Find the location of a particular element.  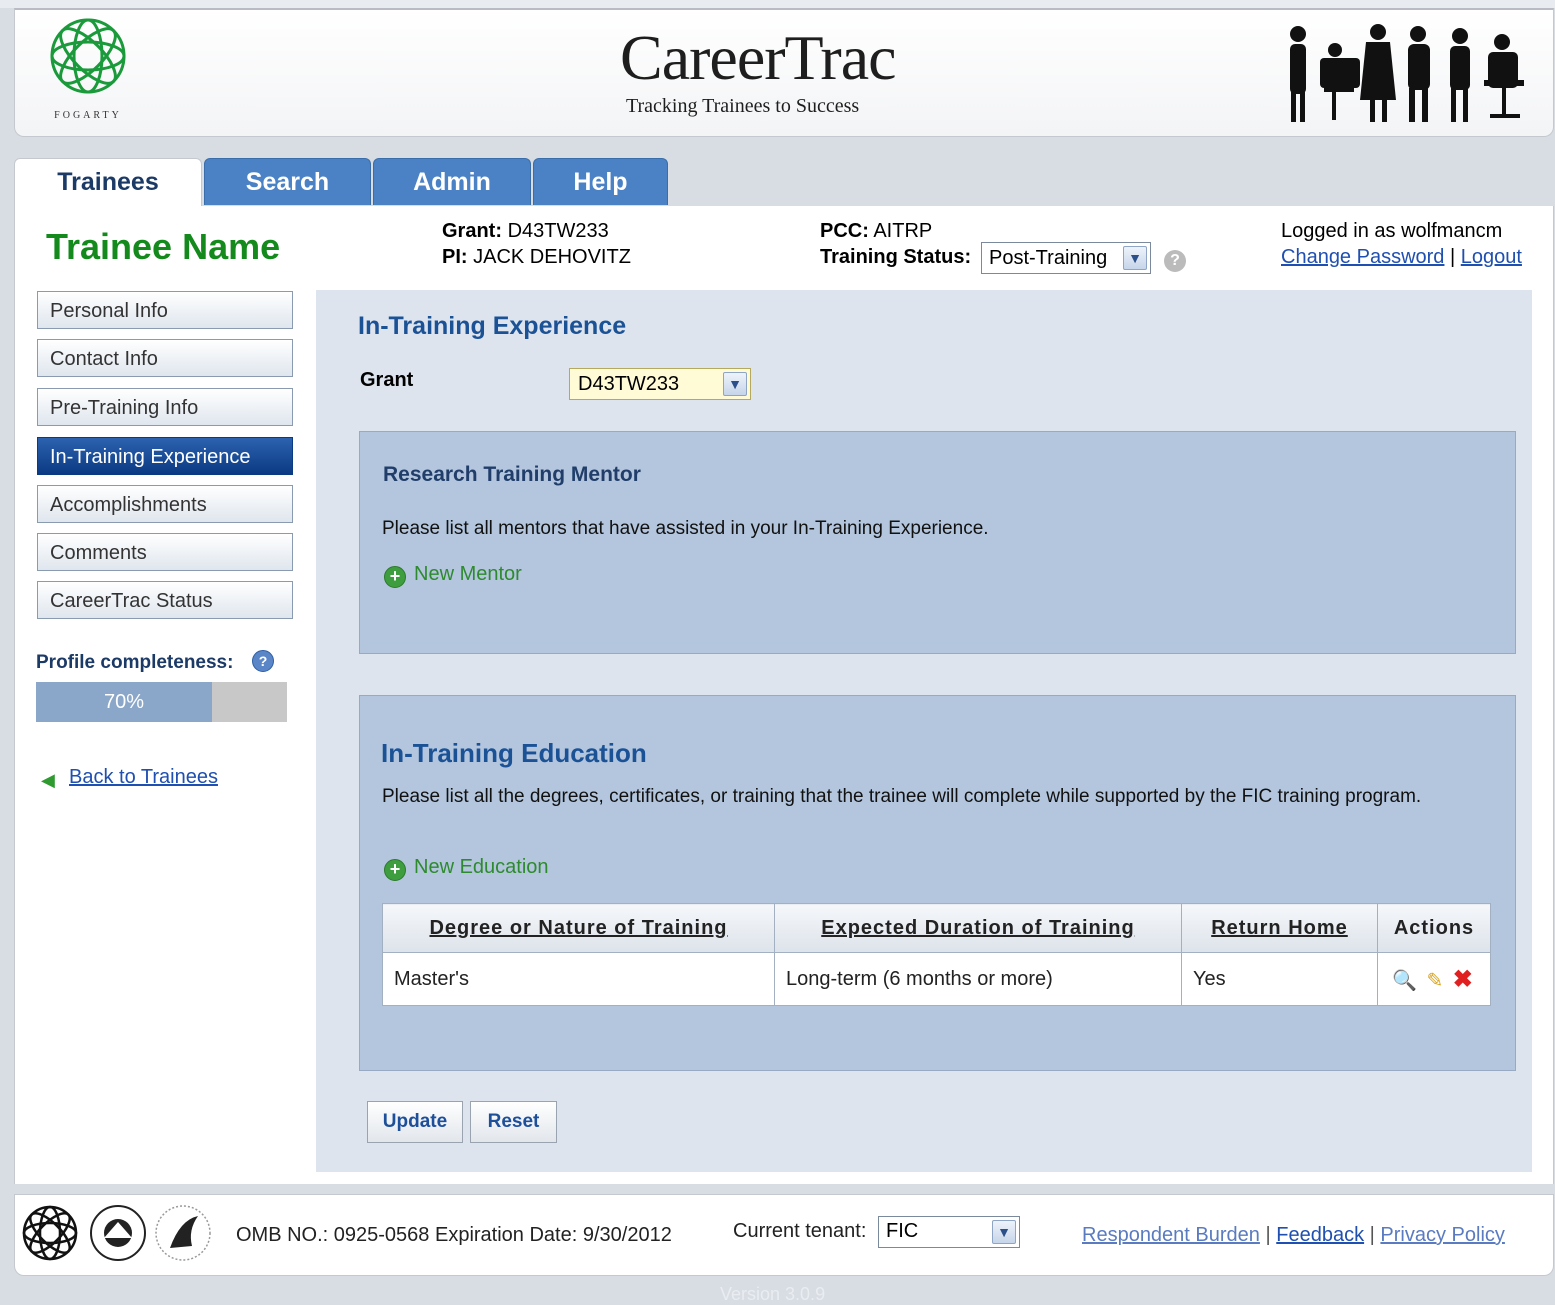

tab-admin: Admin is located at coordinates (452, 181).